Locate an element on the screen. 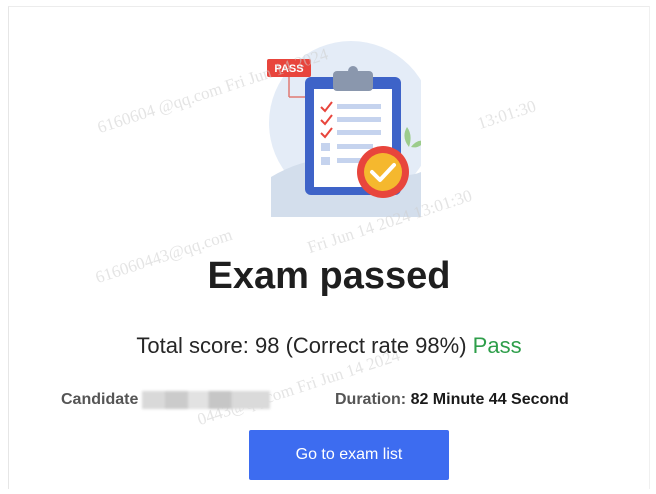 This screenshot has width=656, height=494. total-score-text: Total score: 98 (Correct rate 98%) is located at coordinates (301, 345).